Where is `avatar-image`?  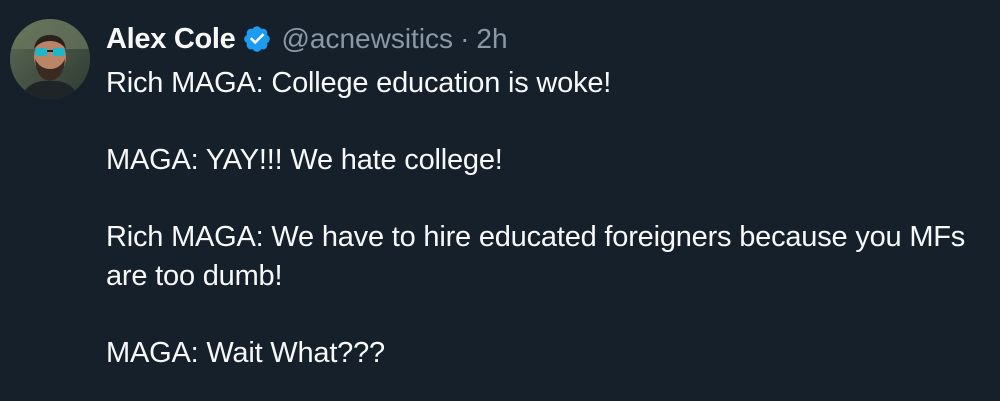
avatar-image is located at coordinates (50, 59).